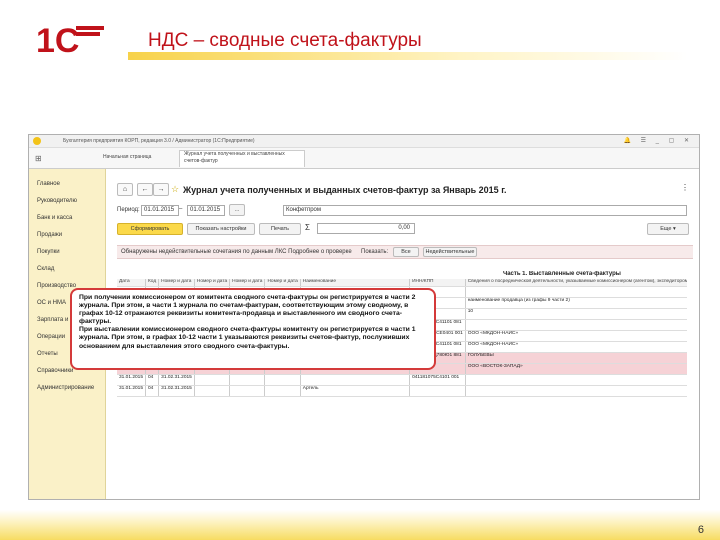 Image resolution: width=720 pixels, height=540 pixels. Describe the element at coordinates (576, 314) in the screenshot. I see `table-cell: 10` at that location.